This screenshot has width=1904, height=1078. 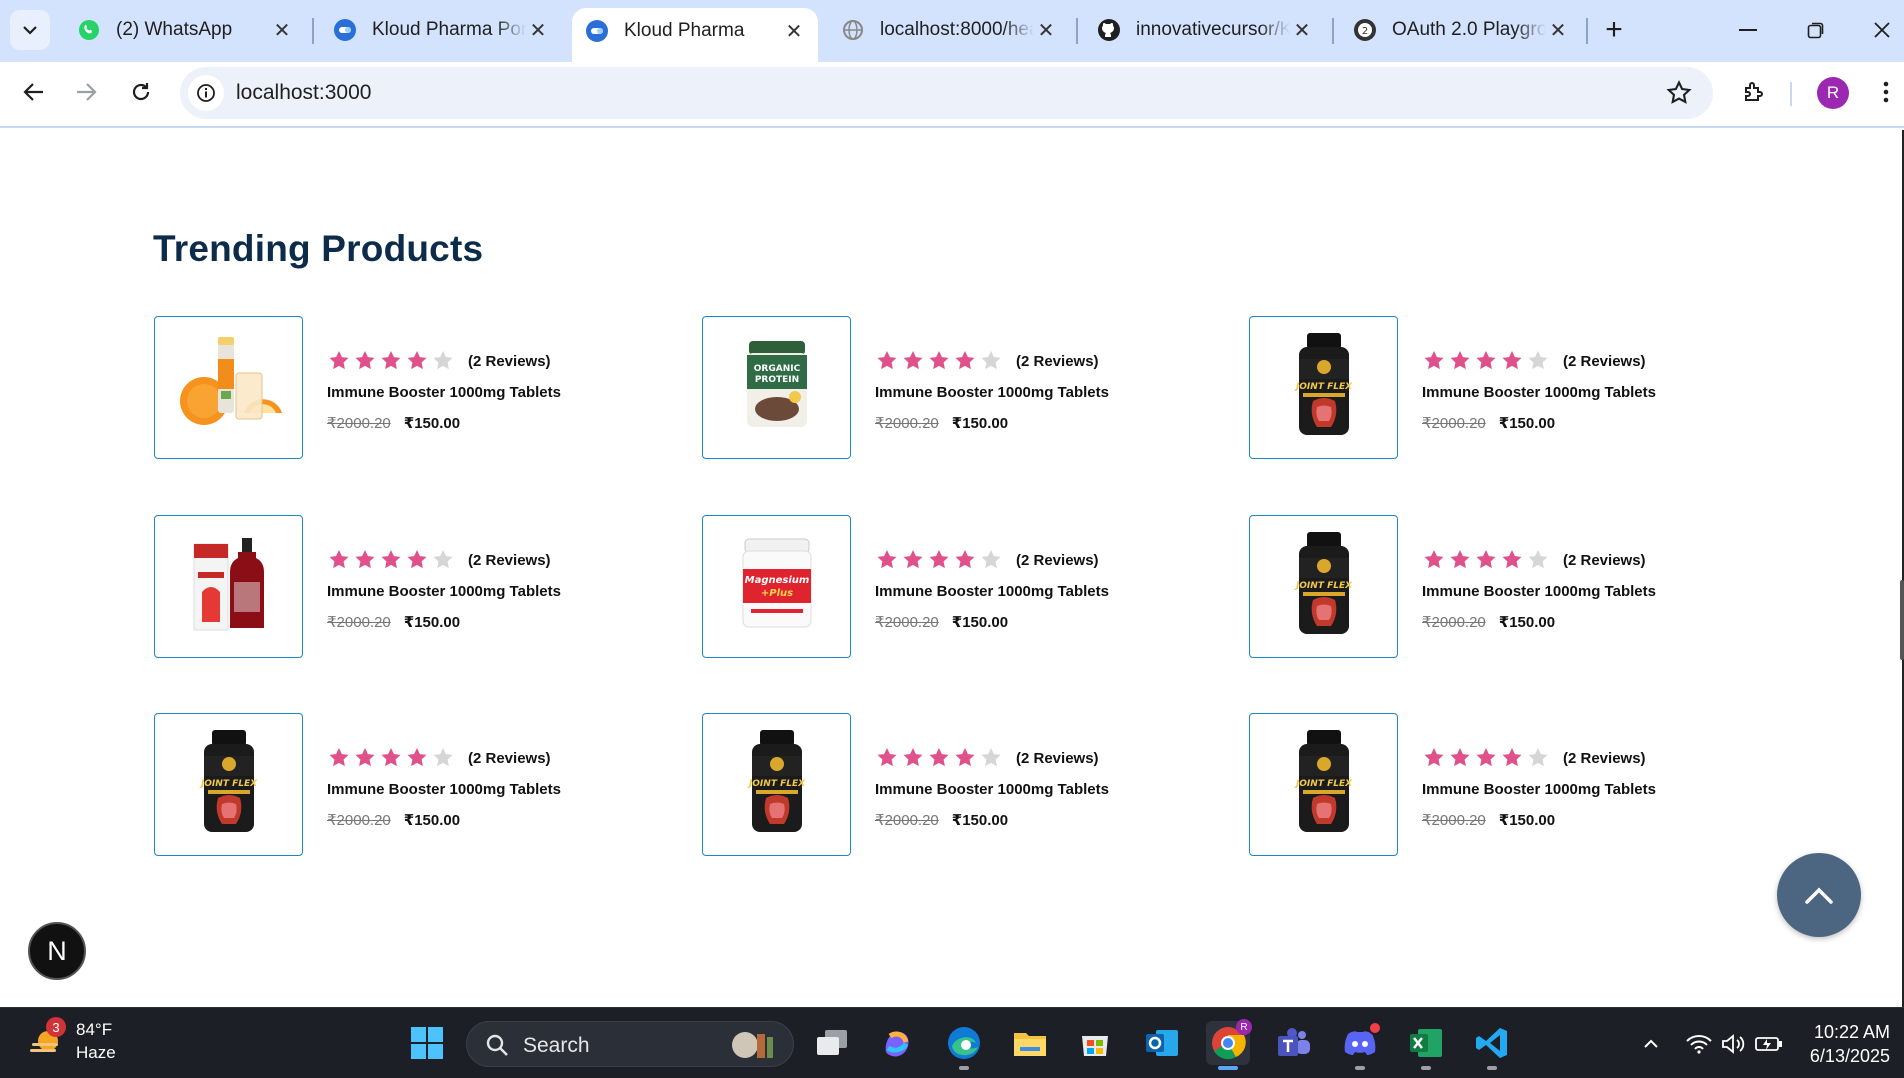 What do you see at coordinates (1882, 30) in the screenshot?
I see `close-window-button` at bounding box center [1882, 30].